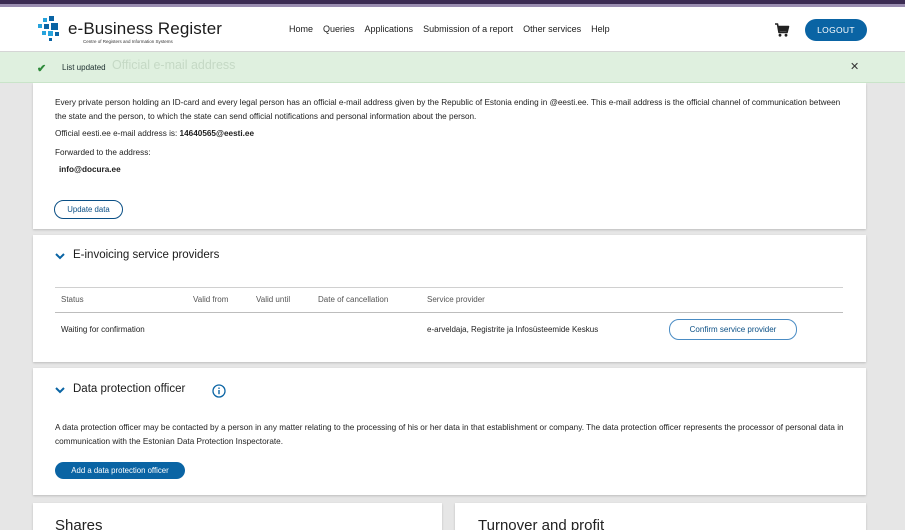 The image size is (905, 530). Describe the element at coordinates (217, 133) in the screenshot. I see `official-email-value: 14640565@eesti.ee` at that location.